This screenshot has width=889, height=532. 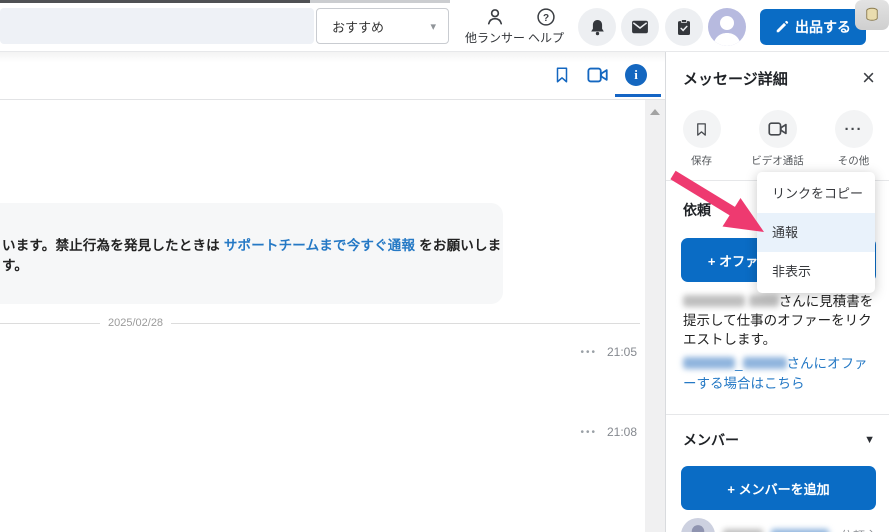 What do you see at coordinates (779, 440) in the screenshot?
I see `members-section-toggle: メンバー ▼` at bounding box center [779, 440].